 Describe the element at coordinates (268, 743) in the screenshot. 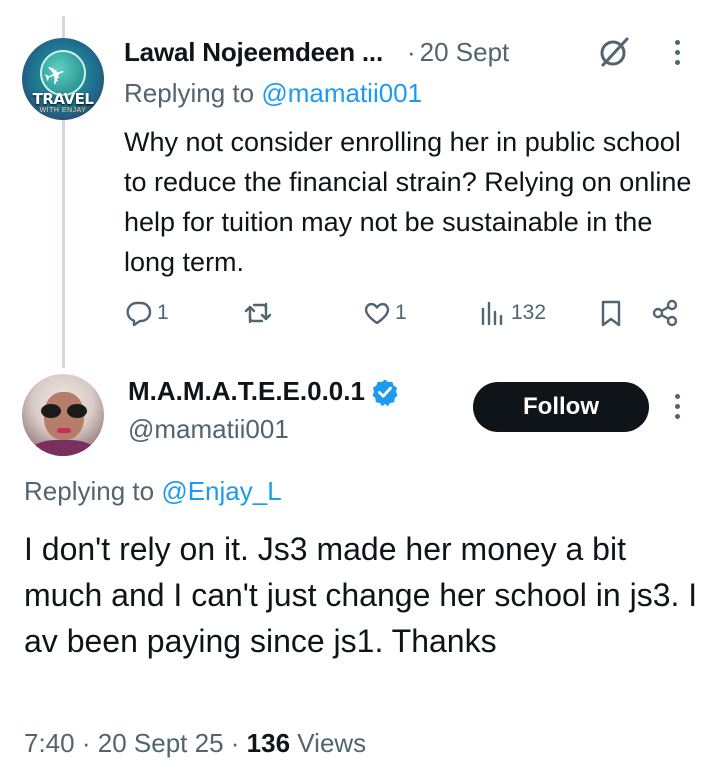

I see `views-total: 136` at that location.